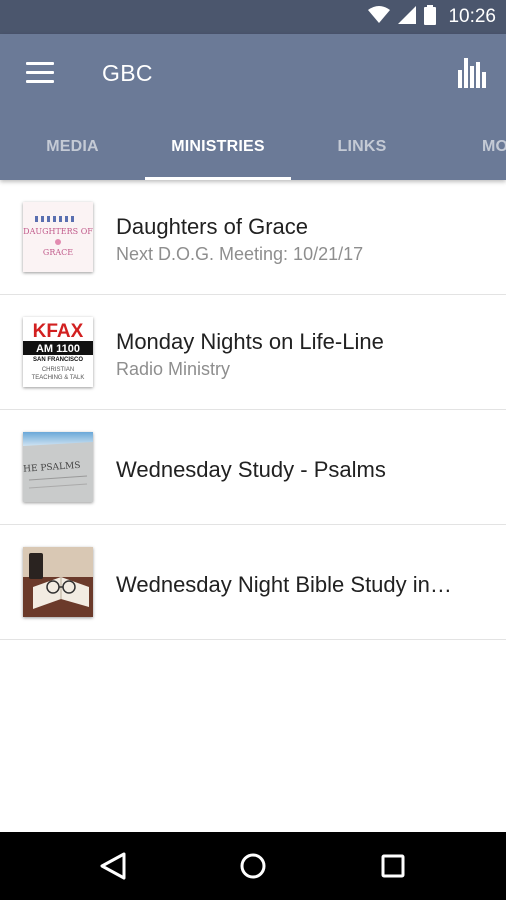 Image resolution: width=506 pixels, height=900 pixels. What do you see at coordinates (472, 72) in the screenshot?
I see `bar-chart-icon` at bounding box center [472, 72].